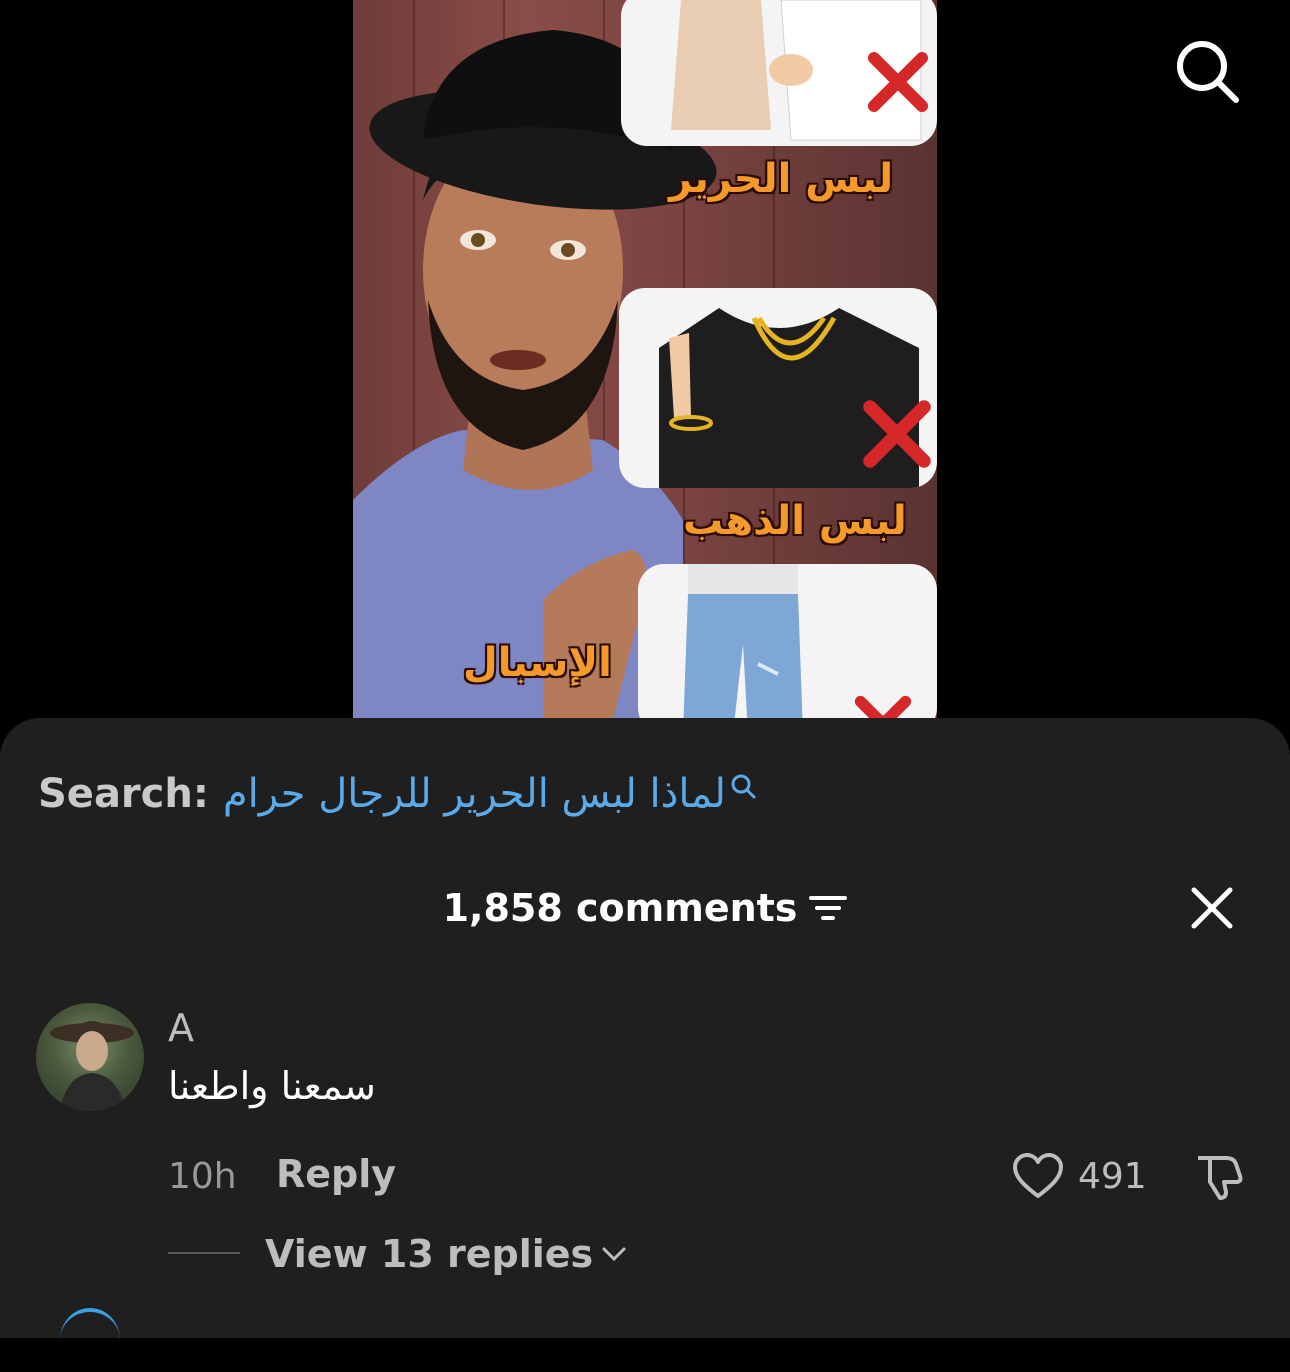 This screenshot has height=1372, width=1290. I want to click on view-replies-button: View 13 replies, so click(446, 1254).